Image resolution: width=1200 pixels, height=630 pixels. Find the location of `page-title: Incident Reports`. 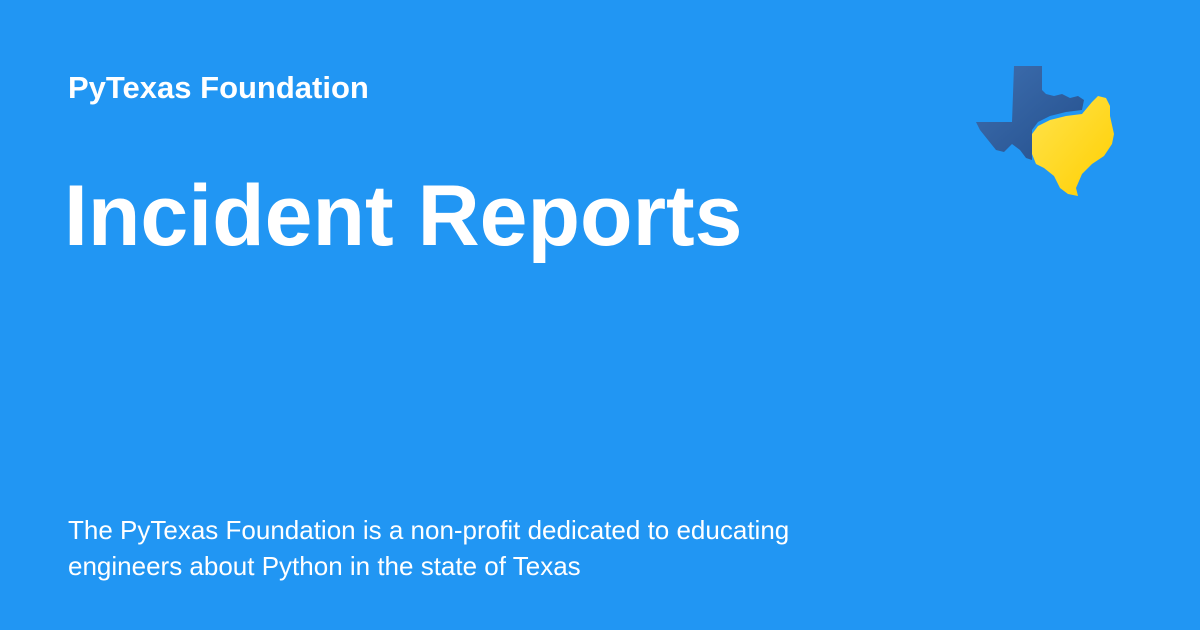

page-title: Incident Reports is located at coordinates (403, 216).